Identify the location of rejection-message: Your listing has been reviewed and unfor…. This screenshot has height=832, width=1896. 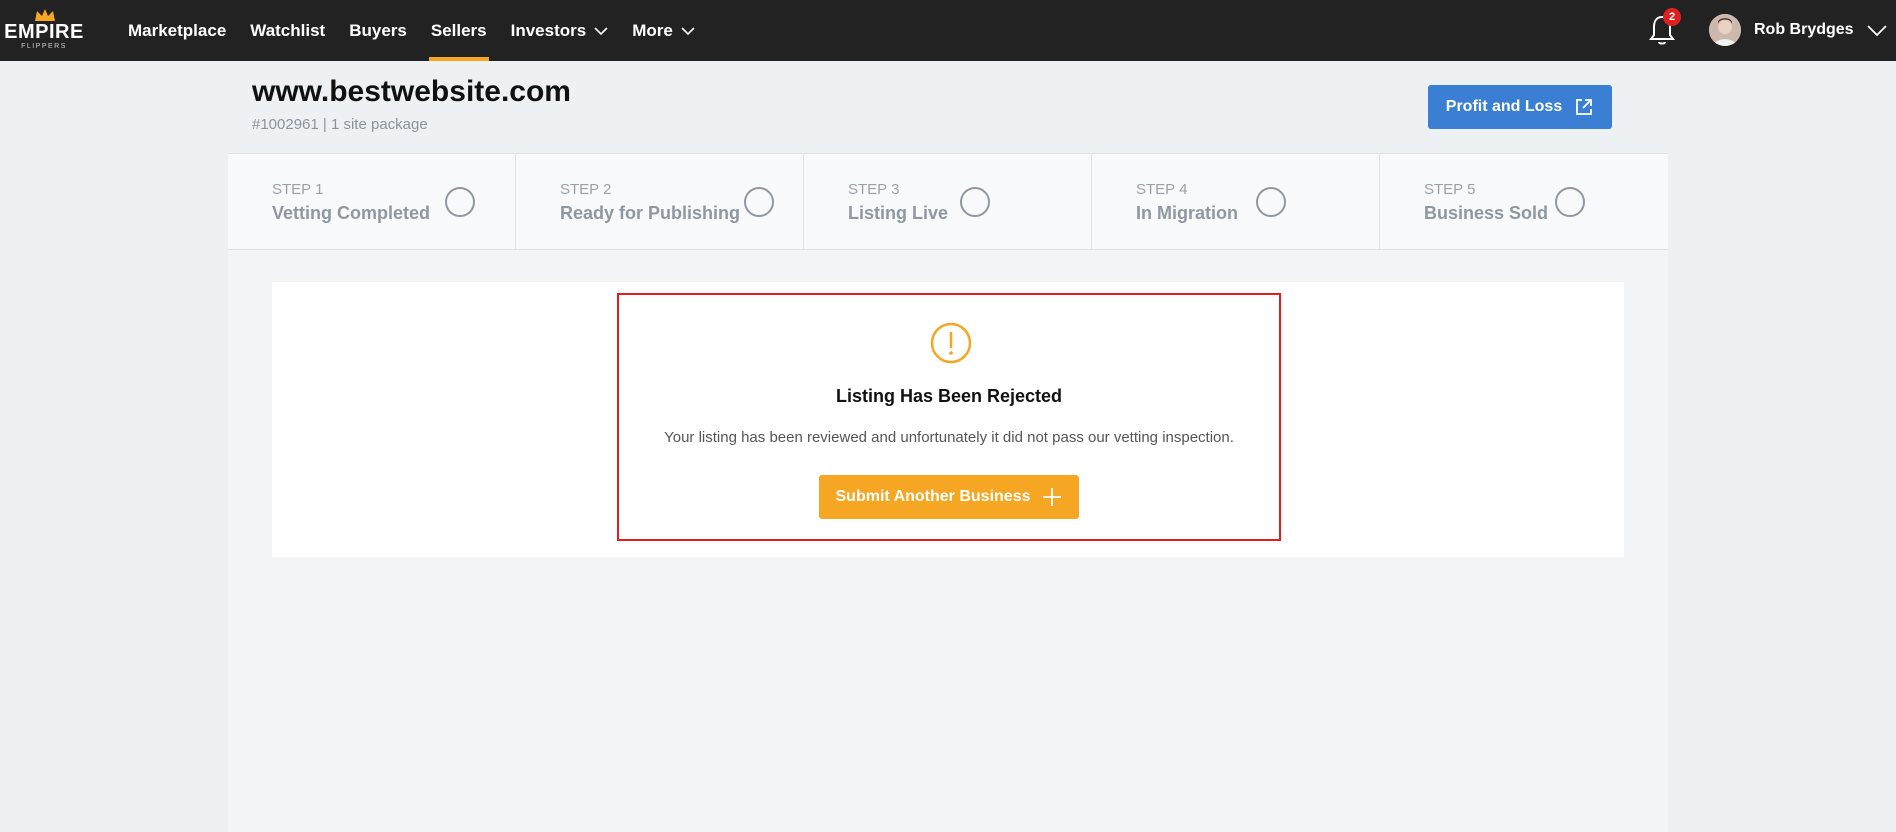
(949, 437).